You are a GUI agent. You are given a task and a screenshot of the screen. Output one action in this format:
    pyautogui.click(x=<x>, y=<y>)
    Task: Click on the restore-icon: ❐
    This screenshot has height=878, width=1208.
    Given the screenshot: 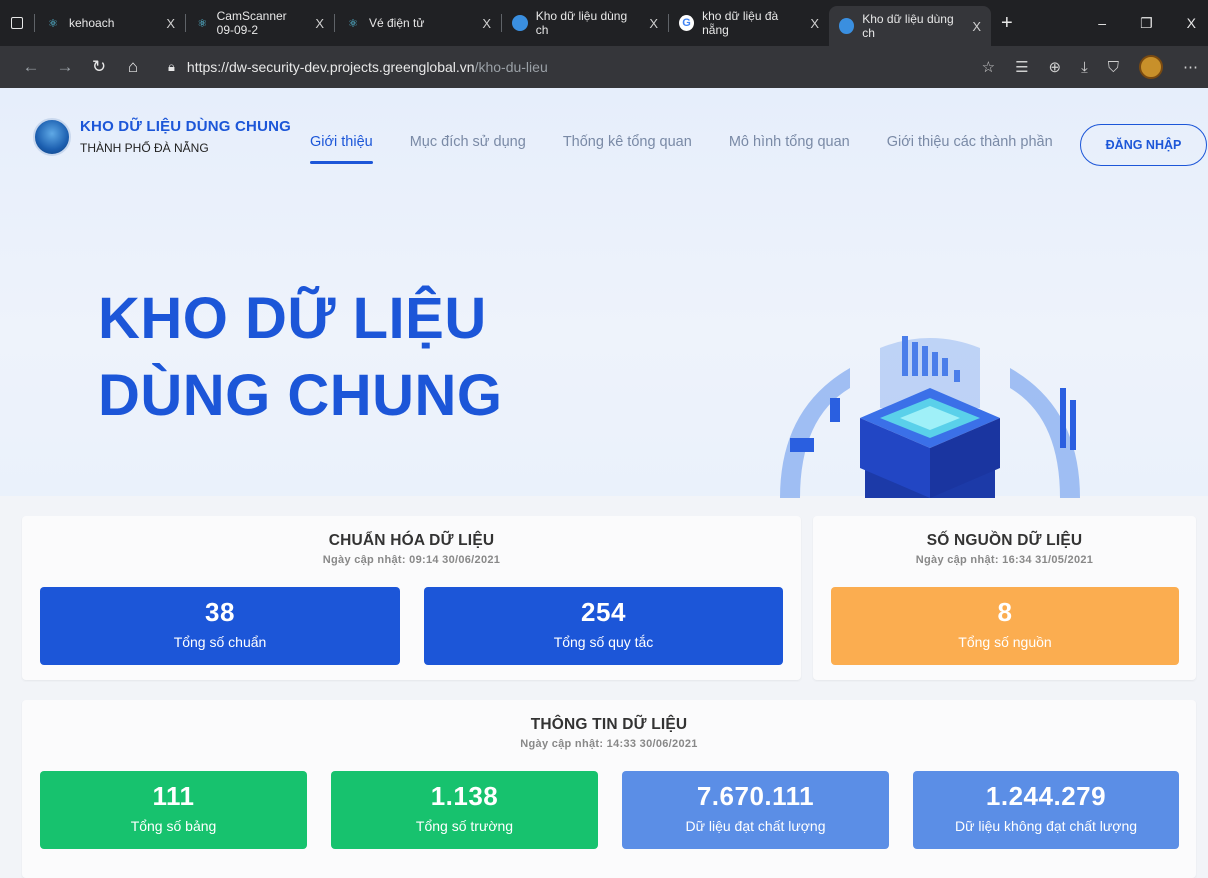 What is the action you would take?
    pyautogui.click(x=1146, y=23)
    